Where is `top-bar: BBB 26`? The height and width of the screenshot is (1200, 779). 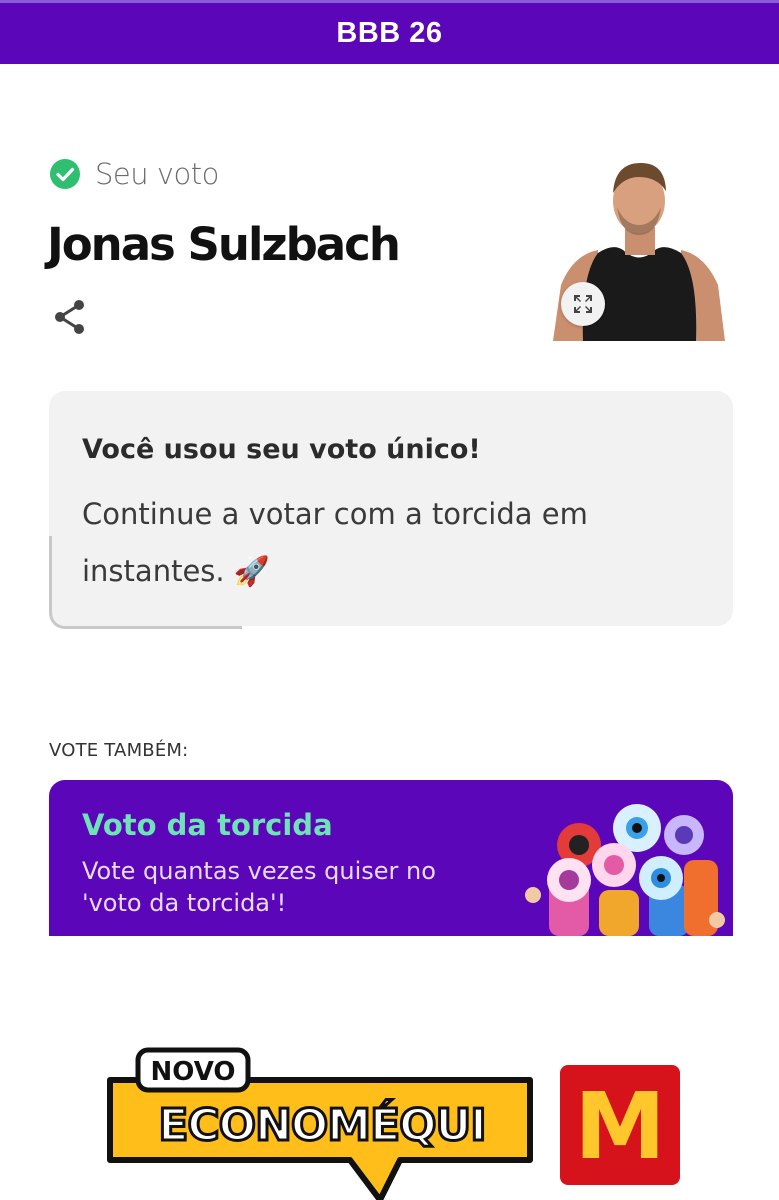 top-bar: BBB 26 is located at coordinates (389, 32).